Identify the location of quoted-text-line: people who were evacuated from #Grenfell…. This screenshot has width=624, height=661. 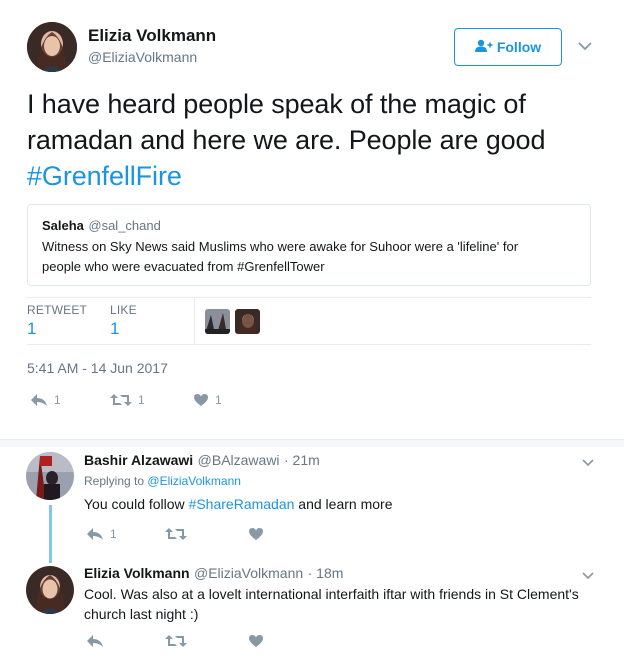
(183, 266).